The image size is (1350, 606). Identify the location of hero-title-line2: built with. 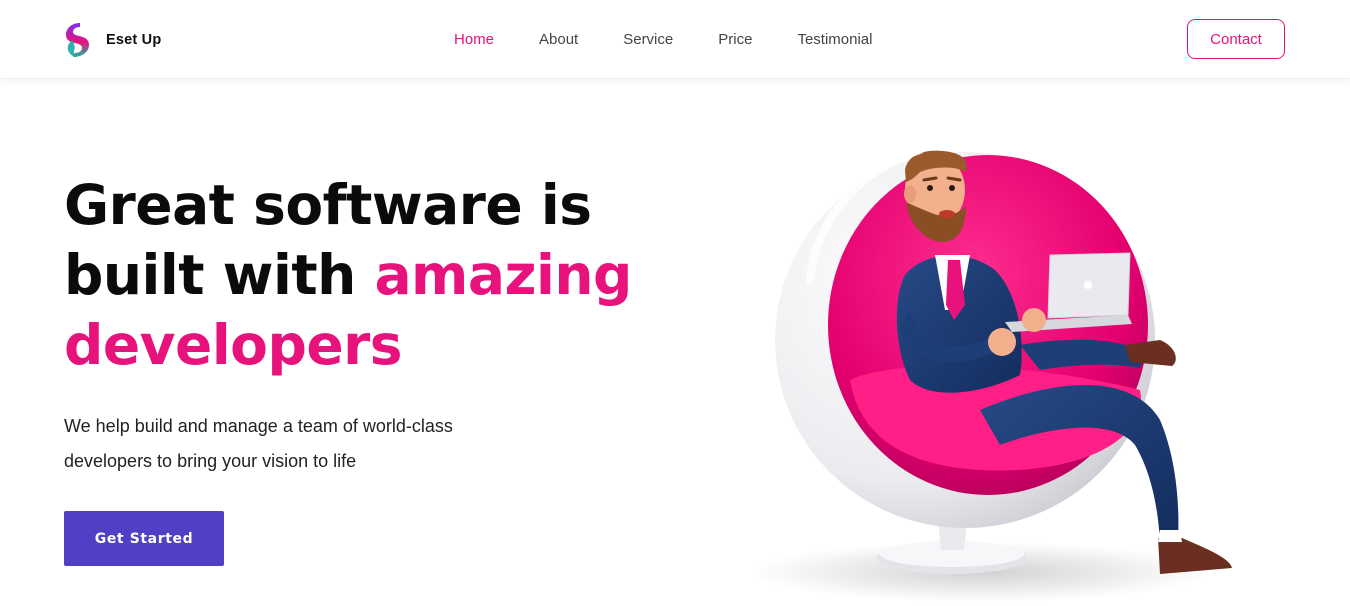
(219, 275).